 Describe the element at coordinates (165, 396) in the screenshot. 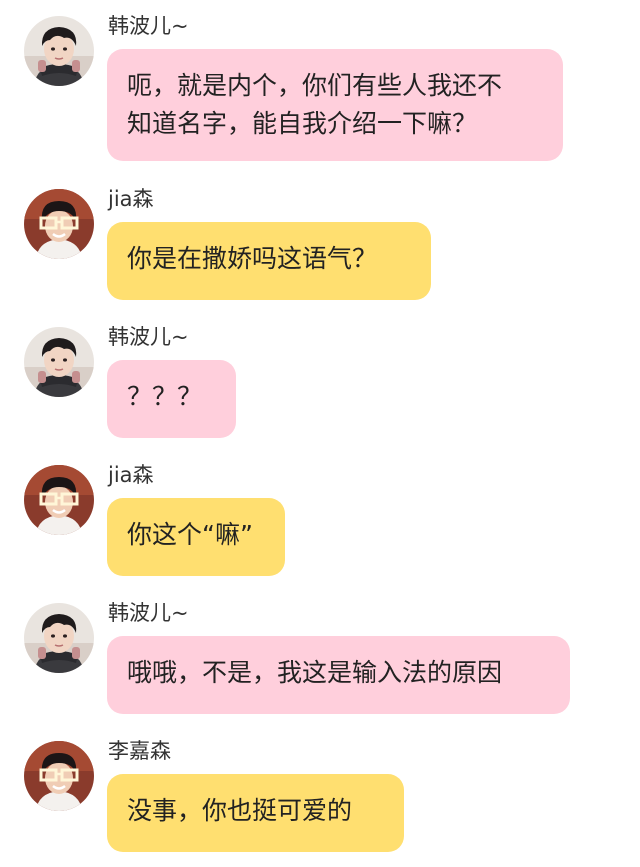

I see `message-text-line: ？？？` at that location.